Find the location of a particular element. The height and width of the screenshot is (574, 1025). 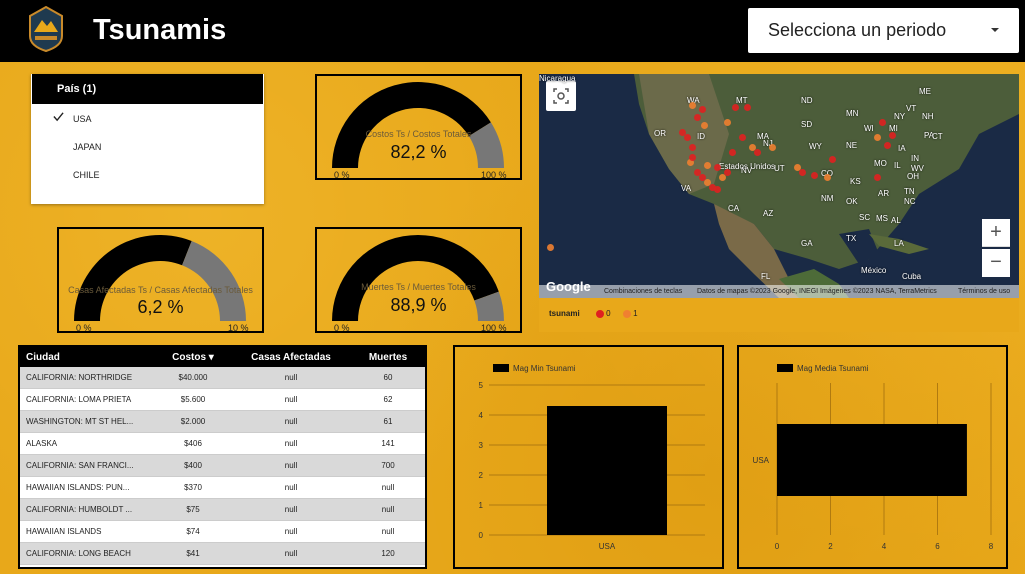

filter-option-usa: USA is located at coordinates (147, 118).